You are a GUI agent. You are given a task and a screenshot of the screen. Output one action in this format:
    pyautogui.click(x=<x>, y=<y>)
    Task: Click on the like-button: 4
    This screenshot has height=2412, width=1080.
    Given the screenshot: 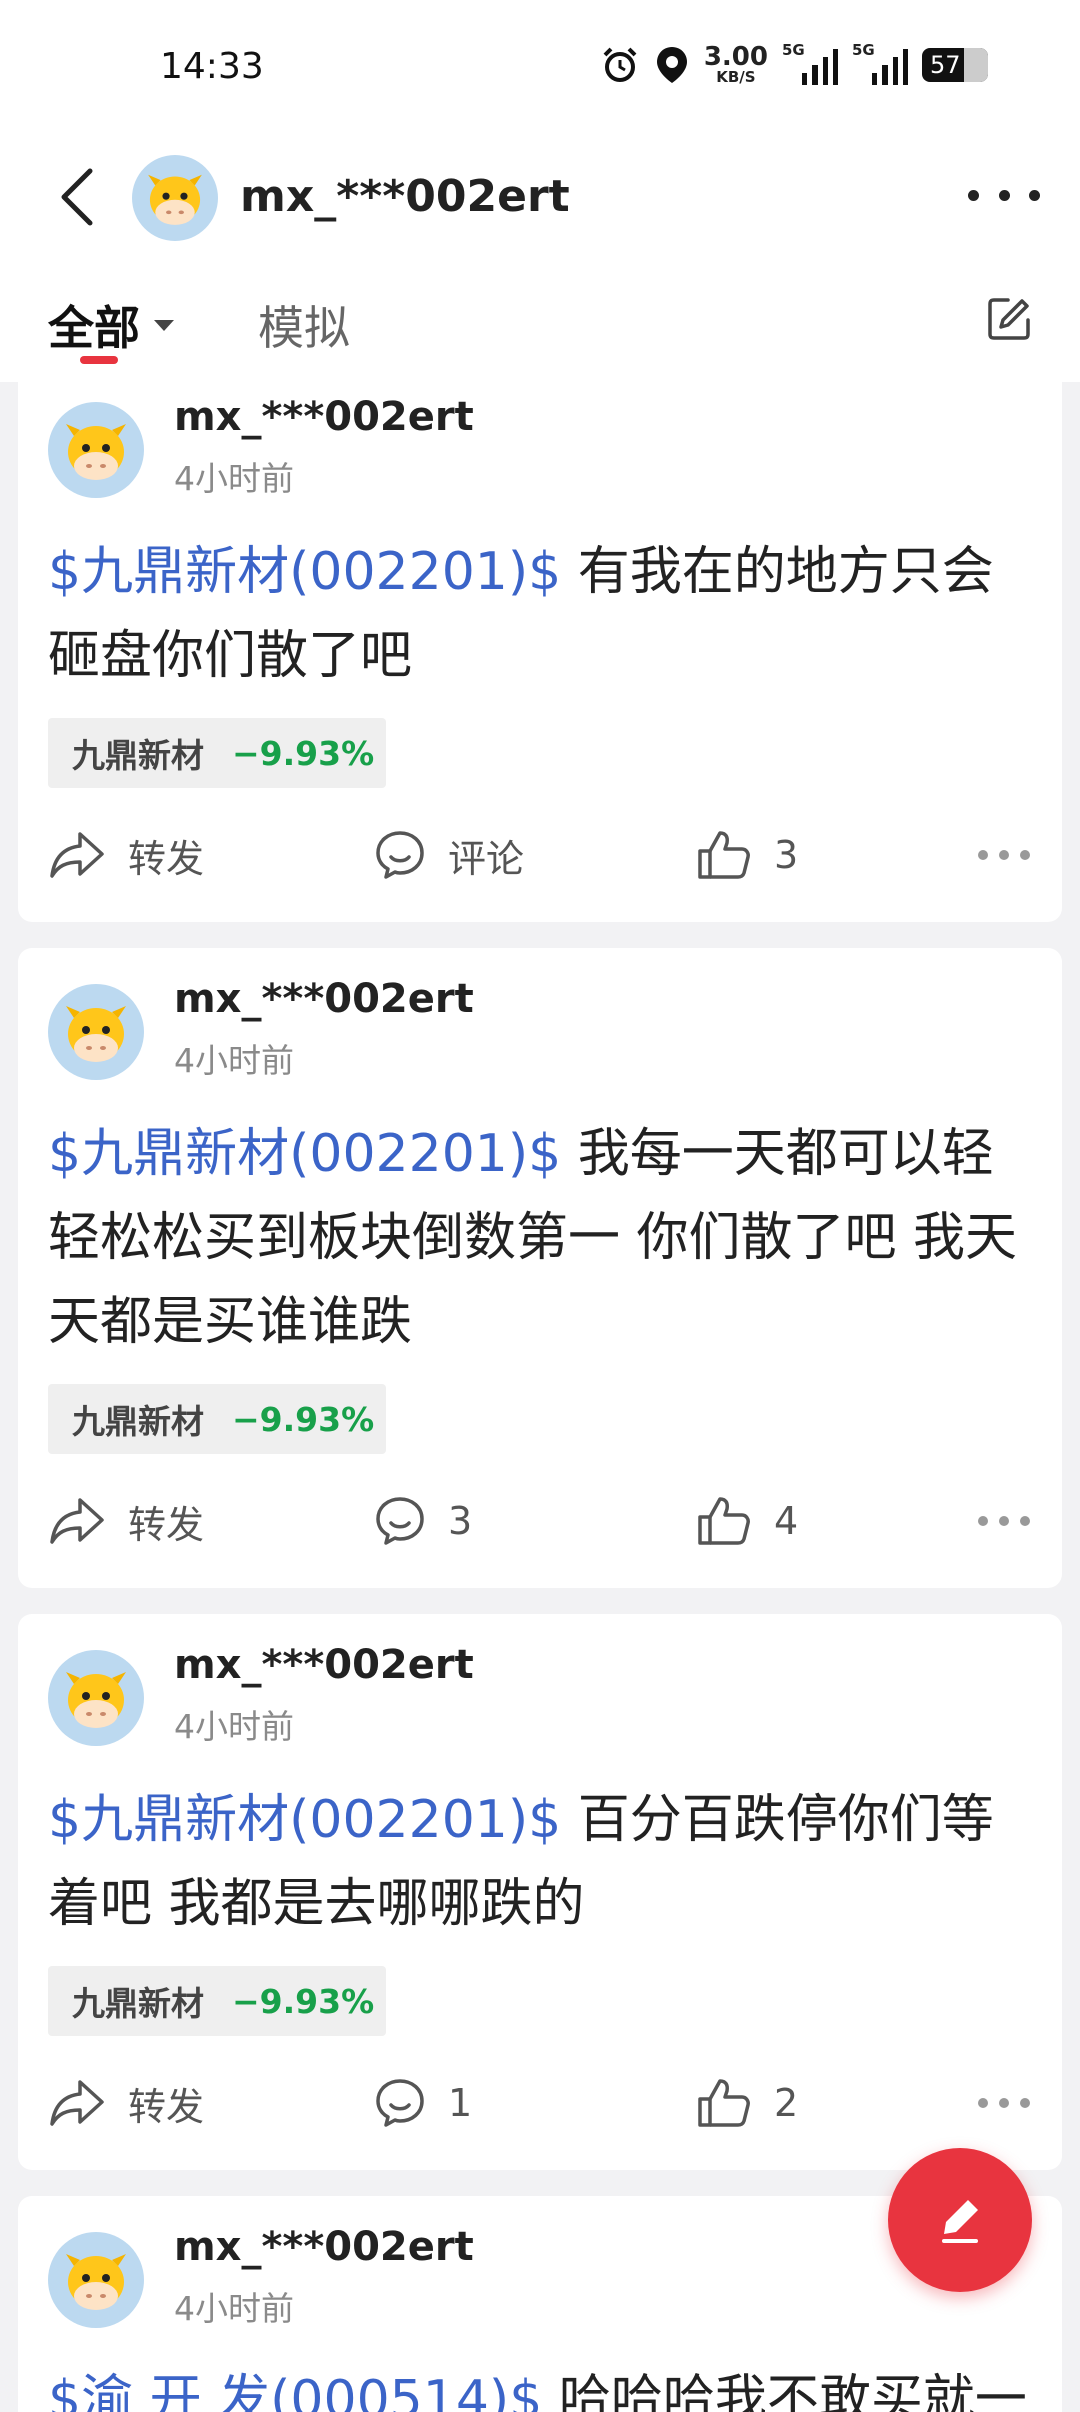 What is the action you would take?
    pyautogui.click(x=747, y=1521)
    